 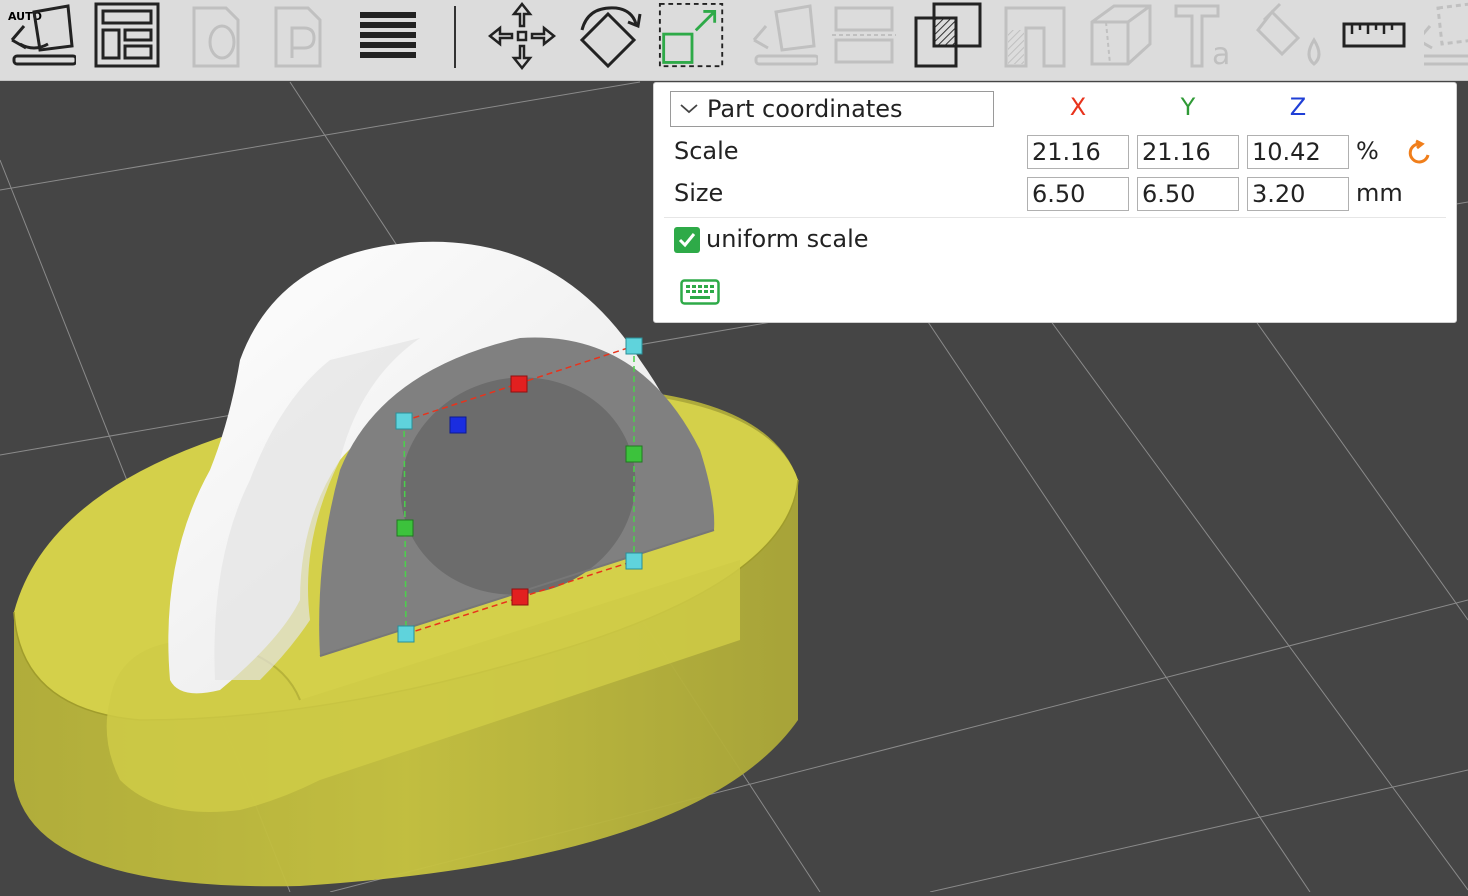 I want to click on scale-y-input: 21.16, so click(x=1188, y=152).